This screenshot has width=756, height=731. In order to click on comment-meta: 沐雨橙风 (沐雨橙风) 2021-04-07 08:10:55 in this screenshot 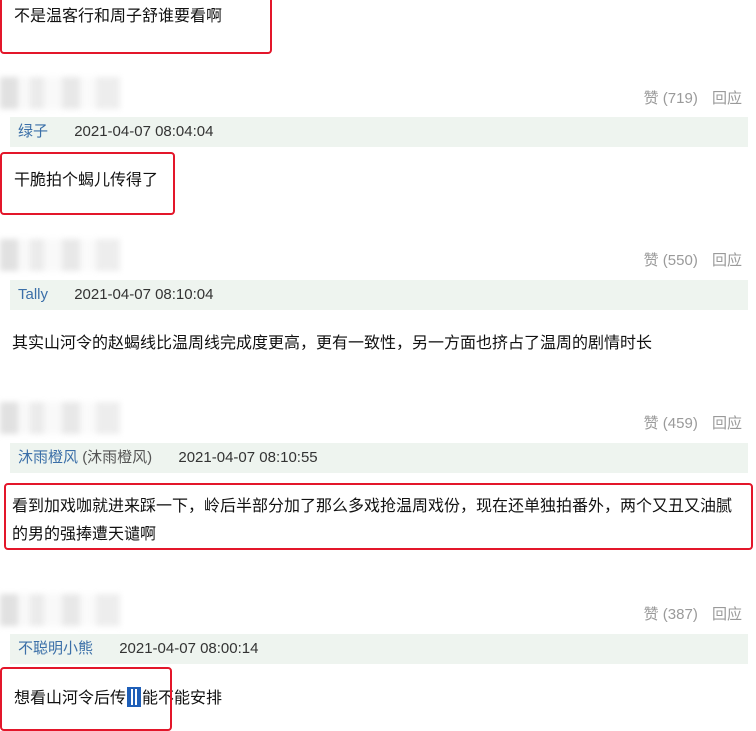, I will do `click(379, 458)`.